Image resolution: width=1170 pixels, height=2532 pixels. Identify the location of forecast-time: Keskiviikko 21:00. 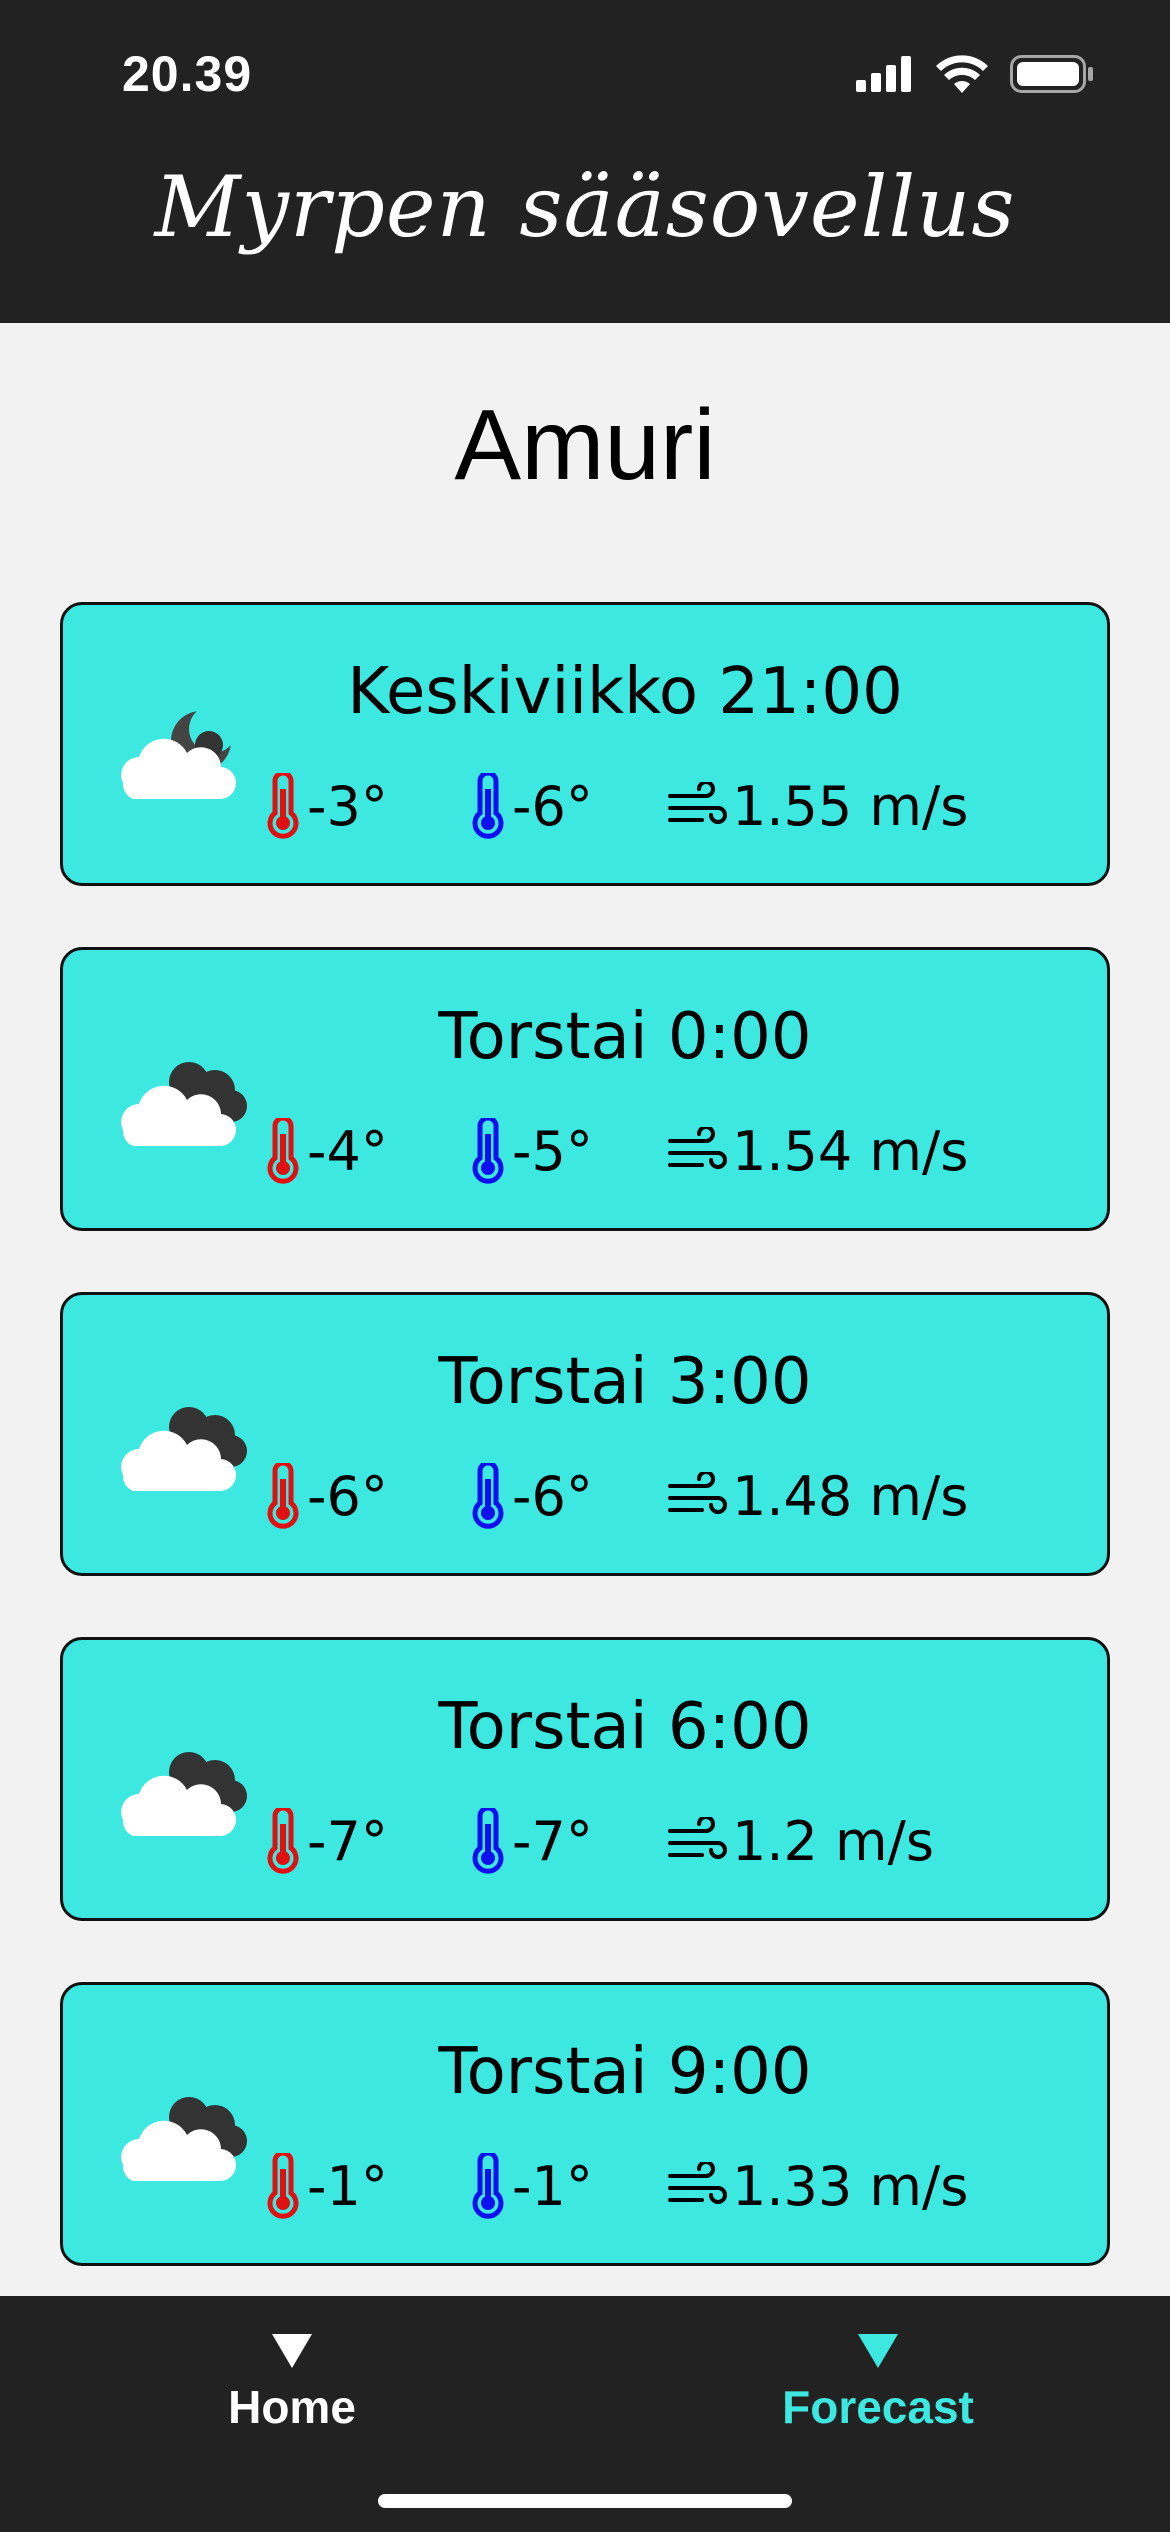
(625, 692).